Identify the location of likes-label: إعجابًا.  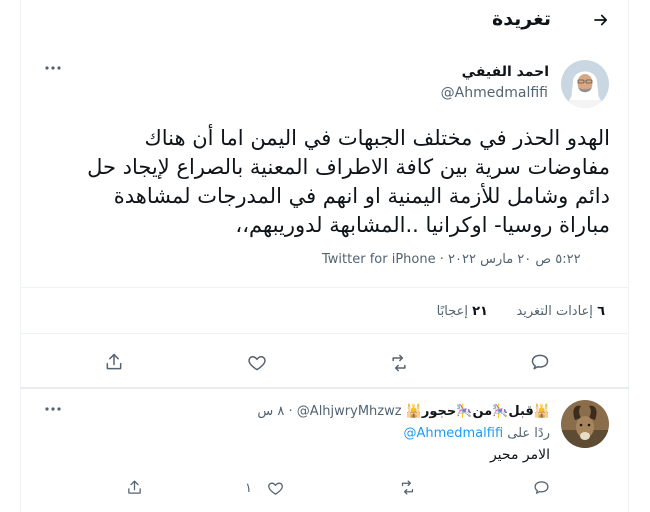
(452, 311).